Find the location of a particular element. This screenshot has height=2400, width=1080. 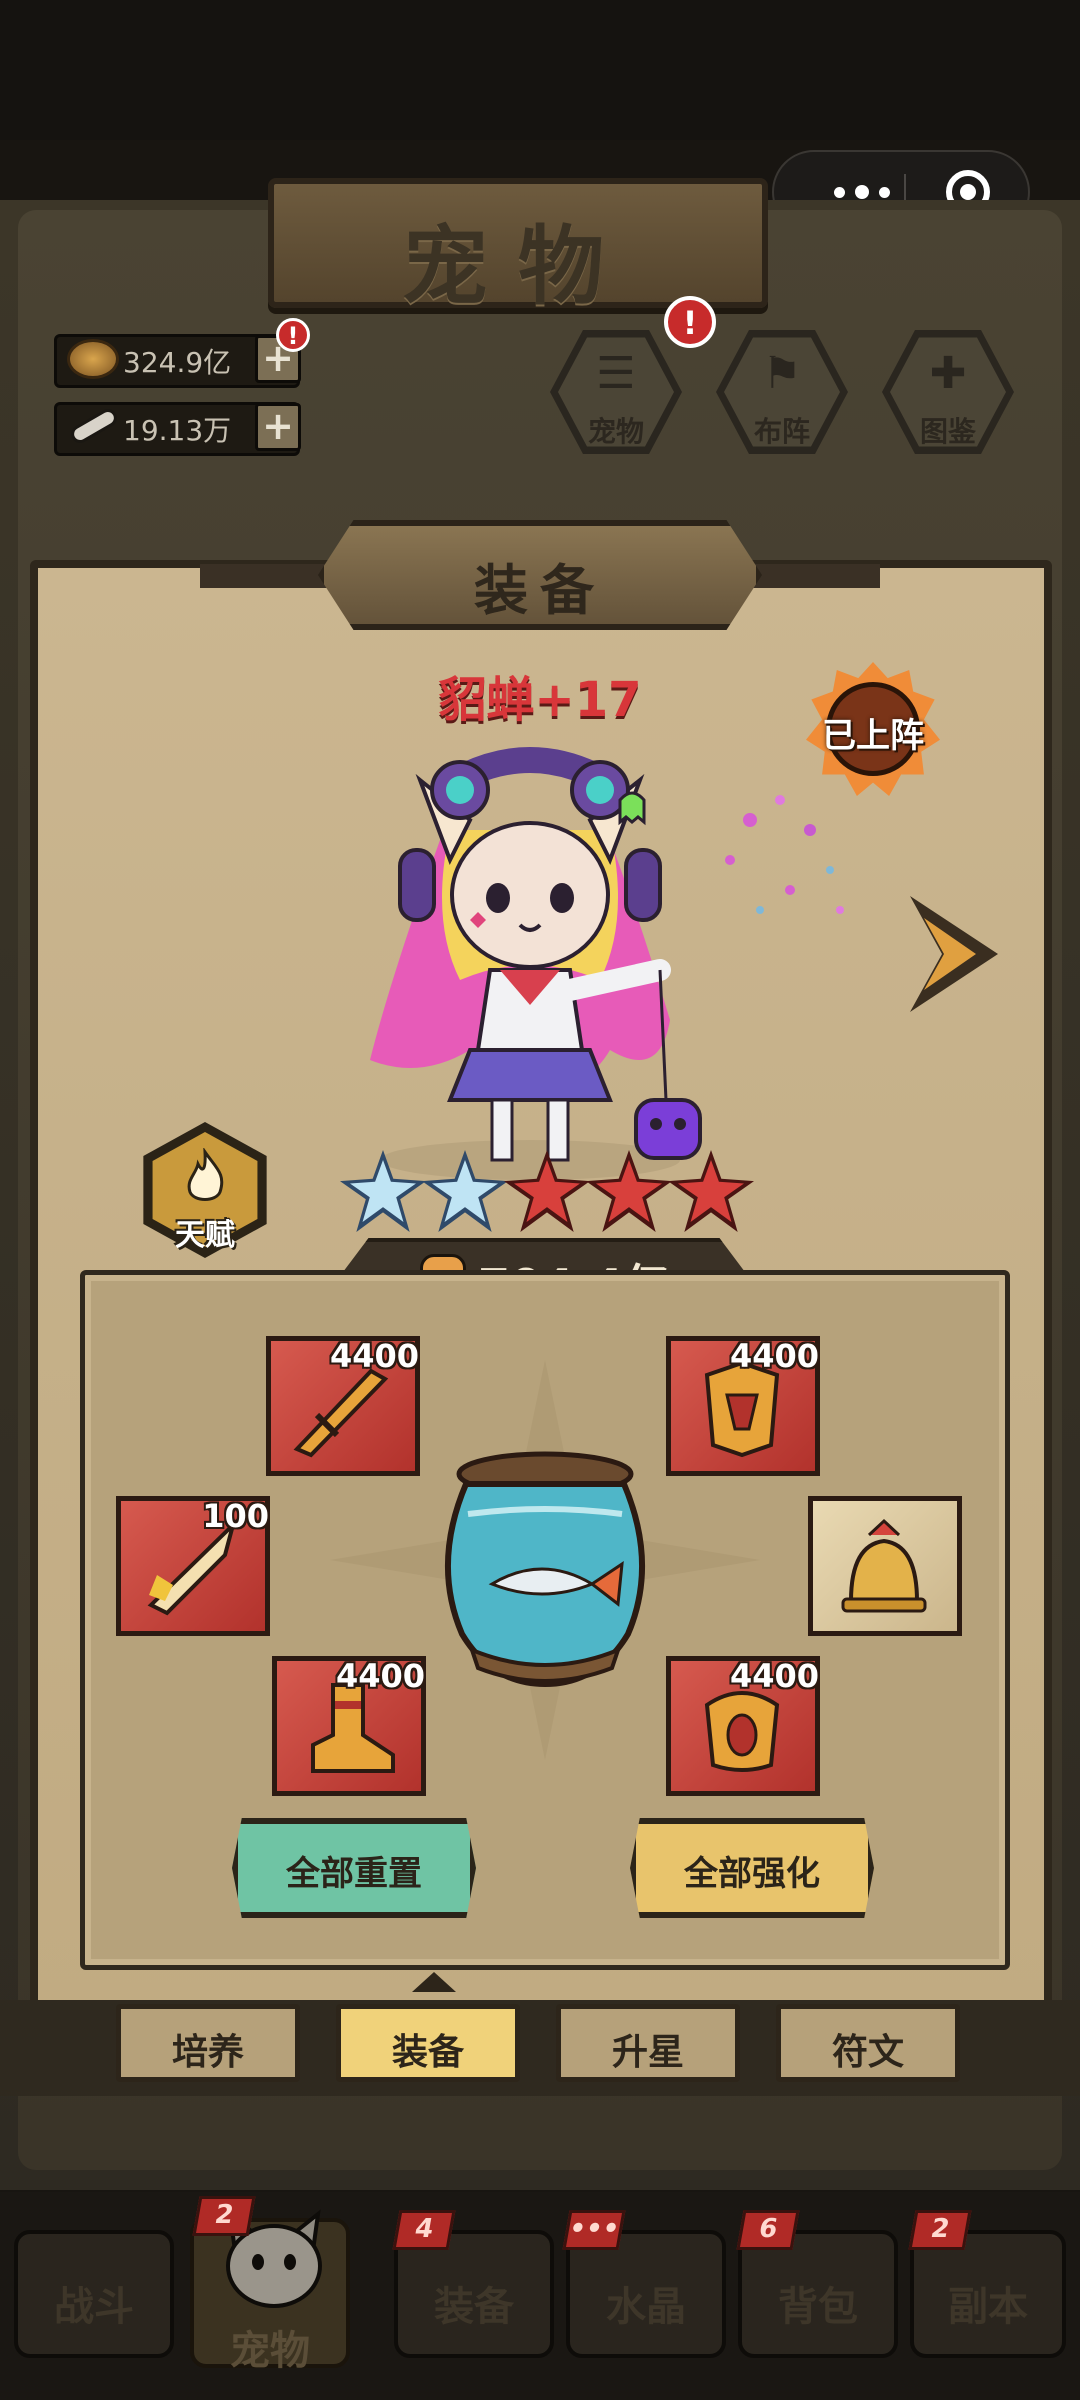

bones-value: 19.13万 is located at coordinates (177, 430).